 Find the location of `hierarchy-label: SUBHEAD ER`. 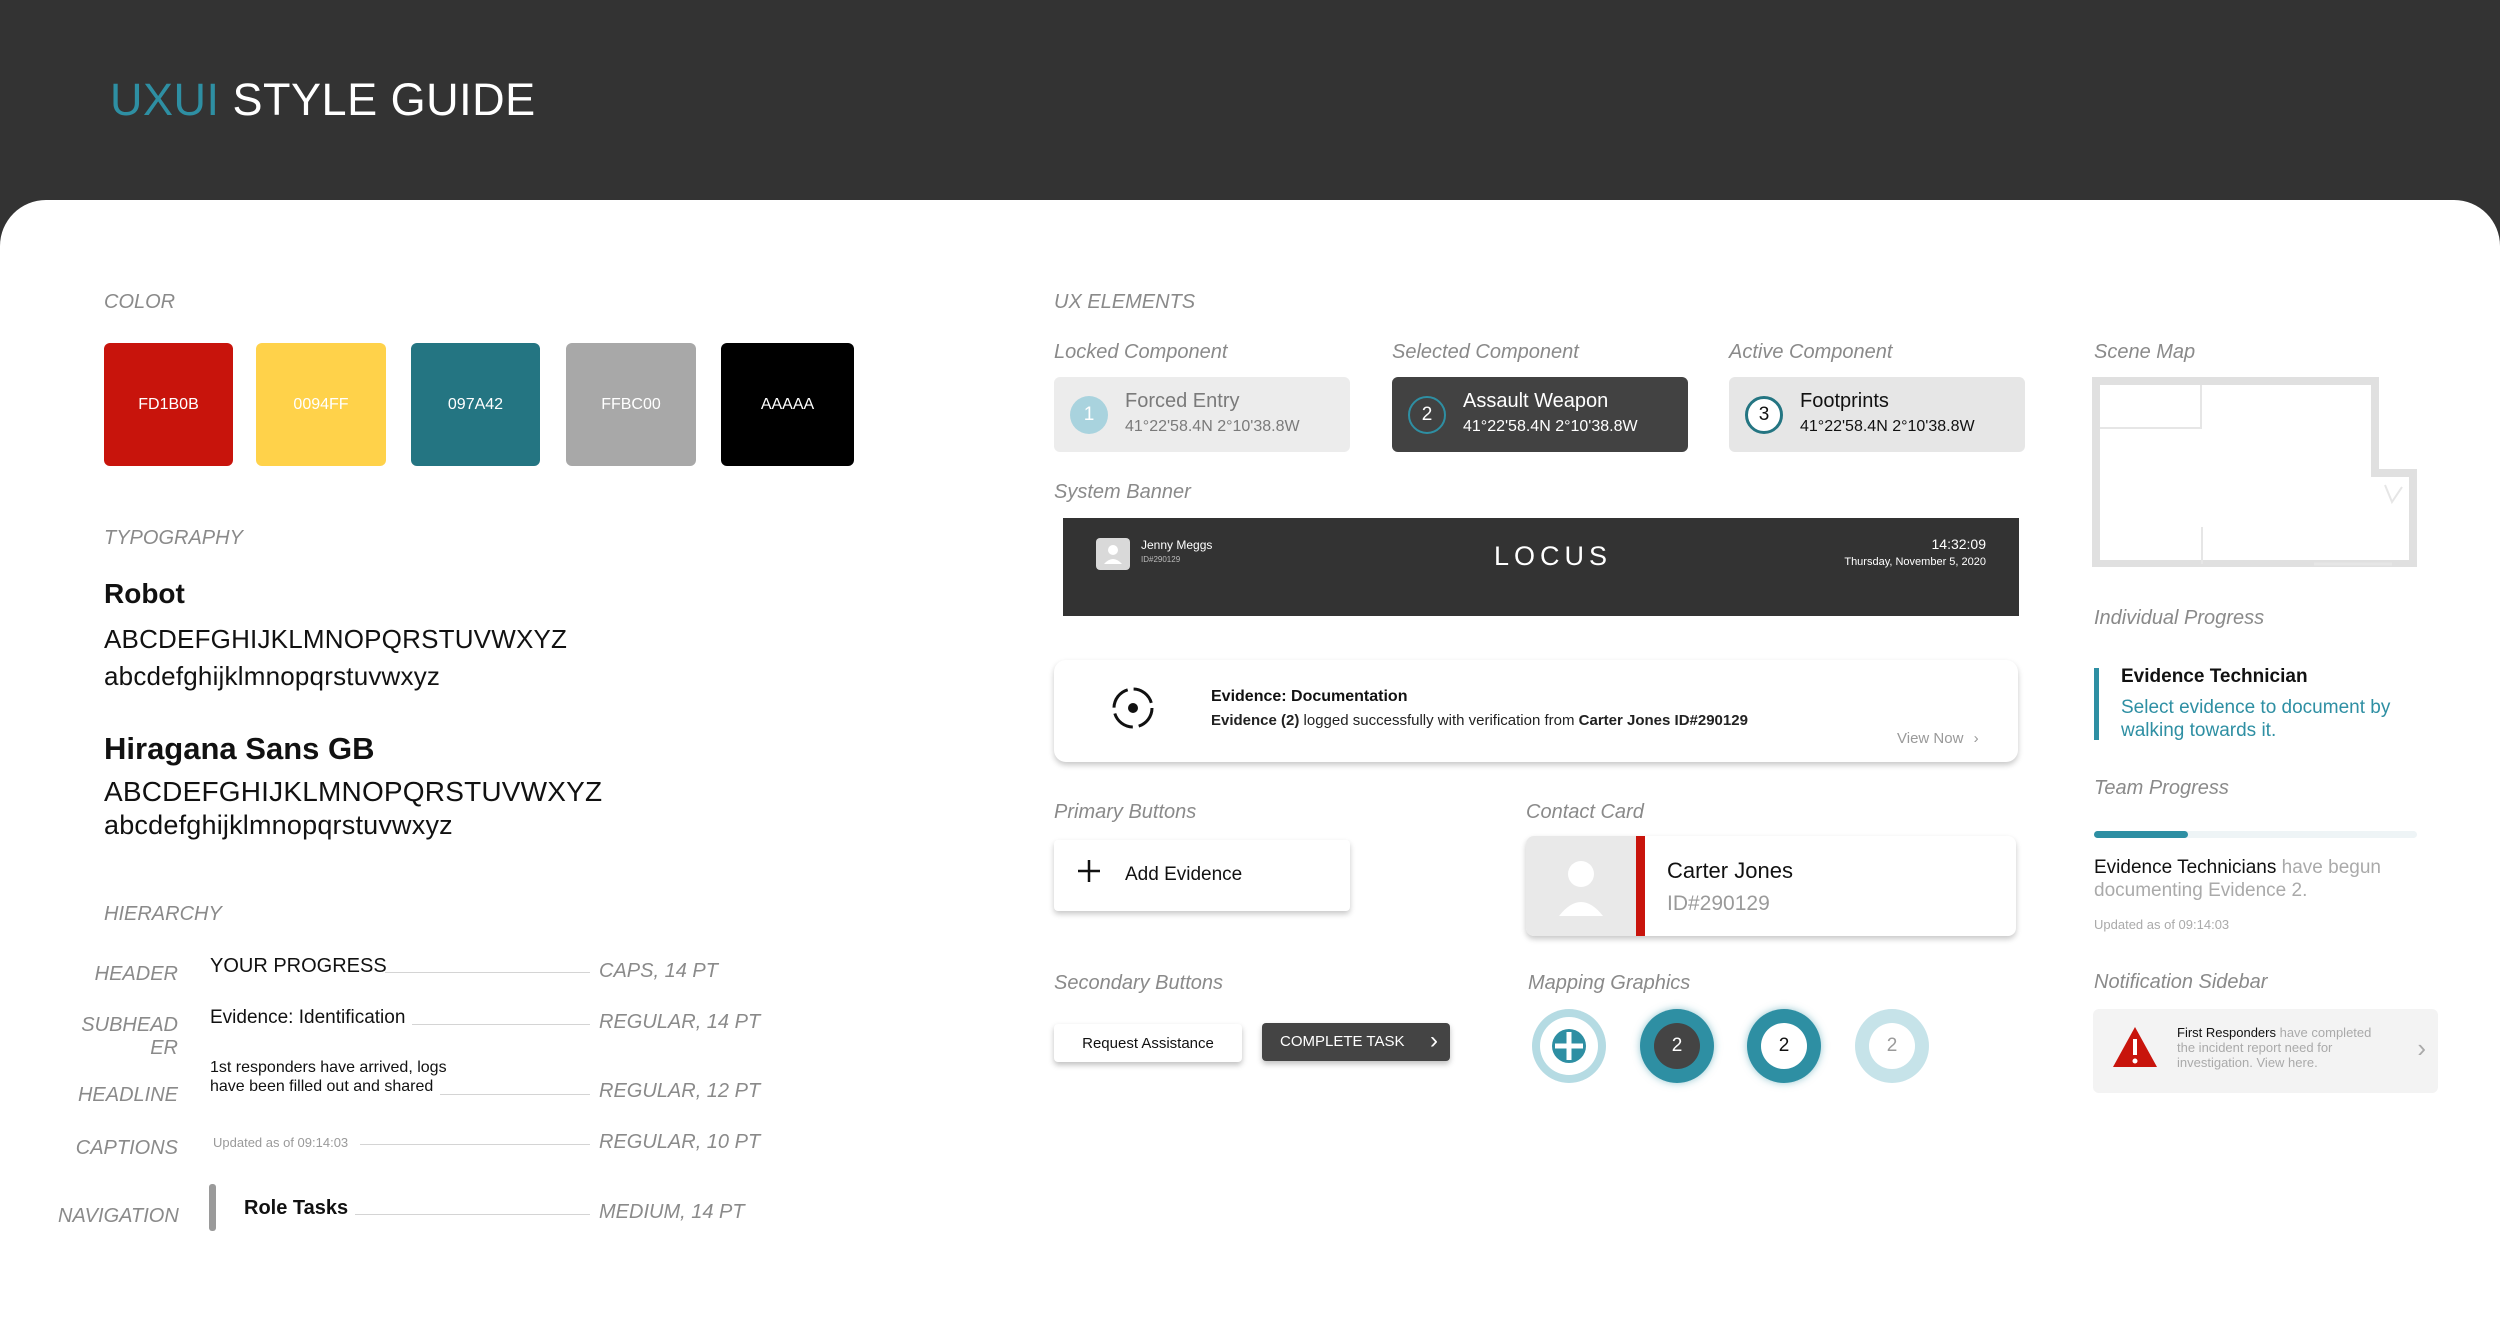

hierarchy-label: SUBHEAD ER is located at coordinates (129, 1036).